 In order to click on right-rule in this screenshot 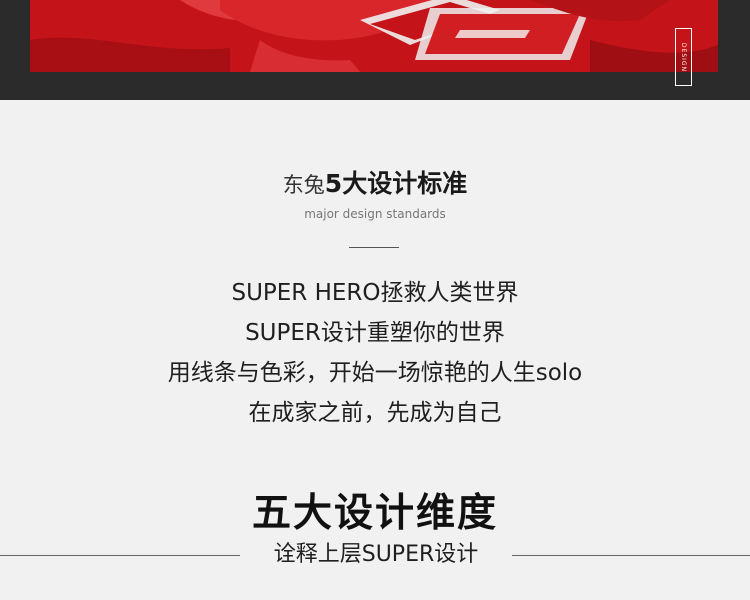, I will do `click(631, 555)`.